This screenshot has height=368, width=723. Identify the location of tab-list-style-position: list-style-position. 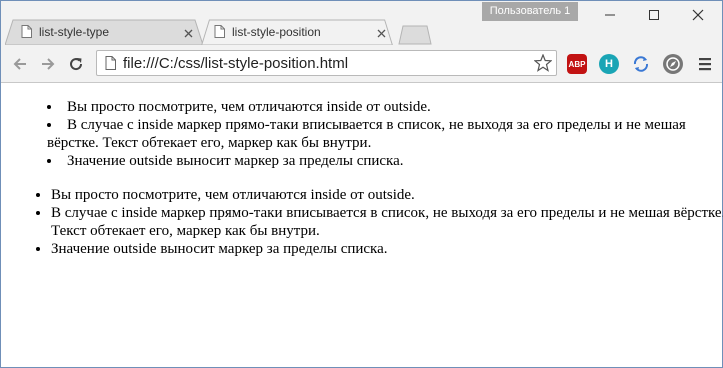
(298, 32).